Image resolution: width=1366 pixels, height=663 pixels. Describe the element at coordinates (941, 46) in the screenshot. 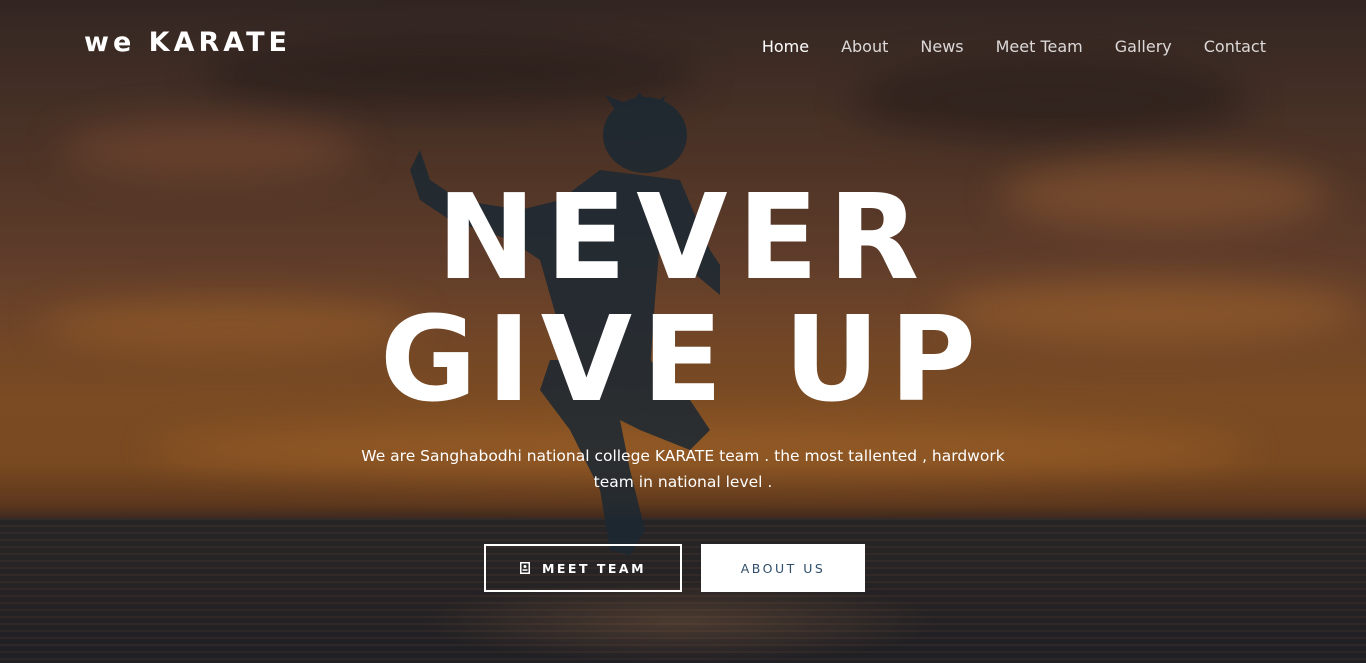

I see `nav-item-news: News` at that location.